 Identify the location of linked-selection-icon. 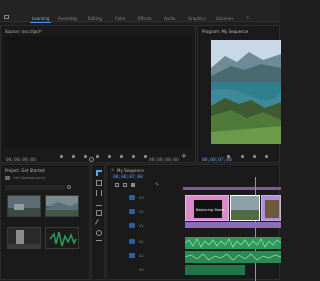
(125, 185).